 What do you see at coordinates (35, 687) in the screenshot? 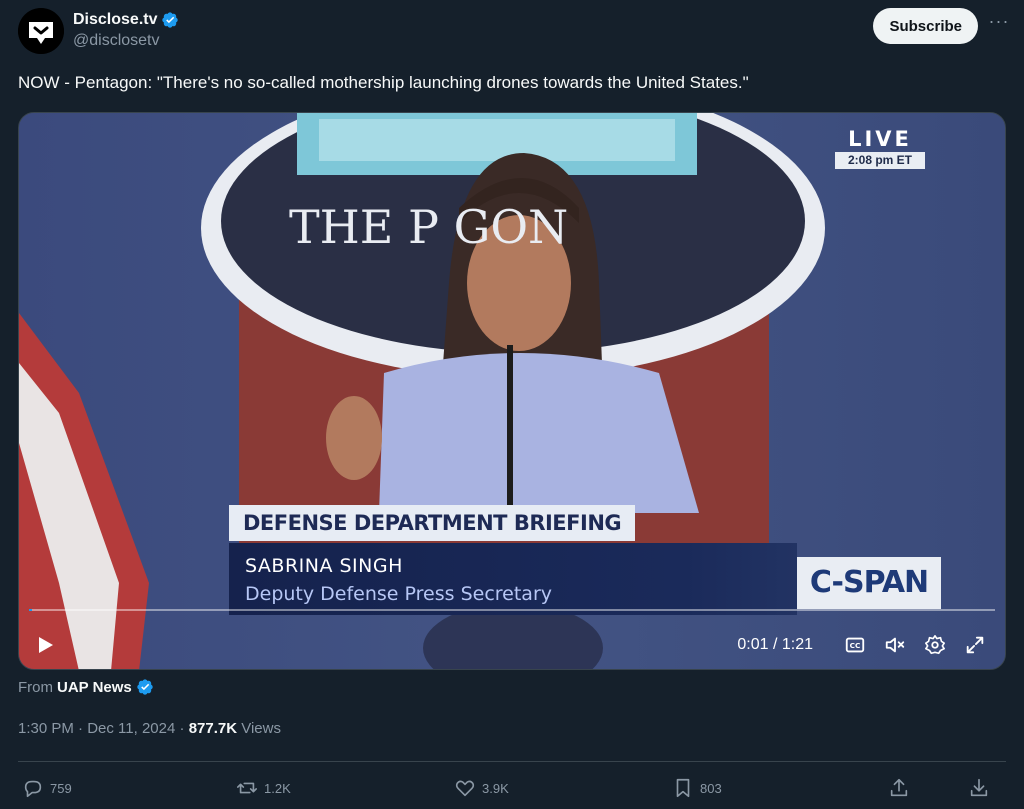
I see `source-prefix: From` at bounding box center [35, 687].